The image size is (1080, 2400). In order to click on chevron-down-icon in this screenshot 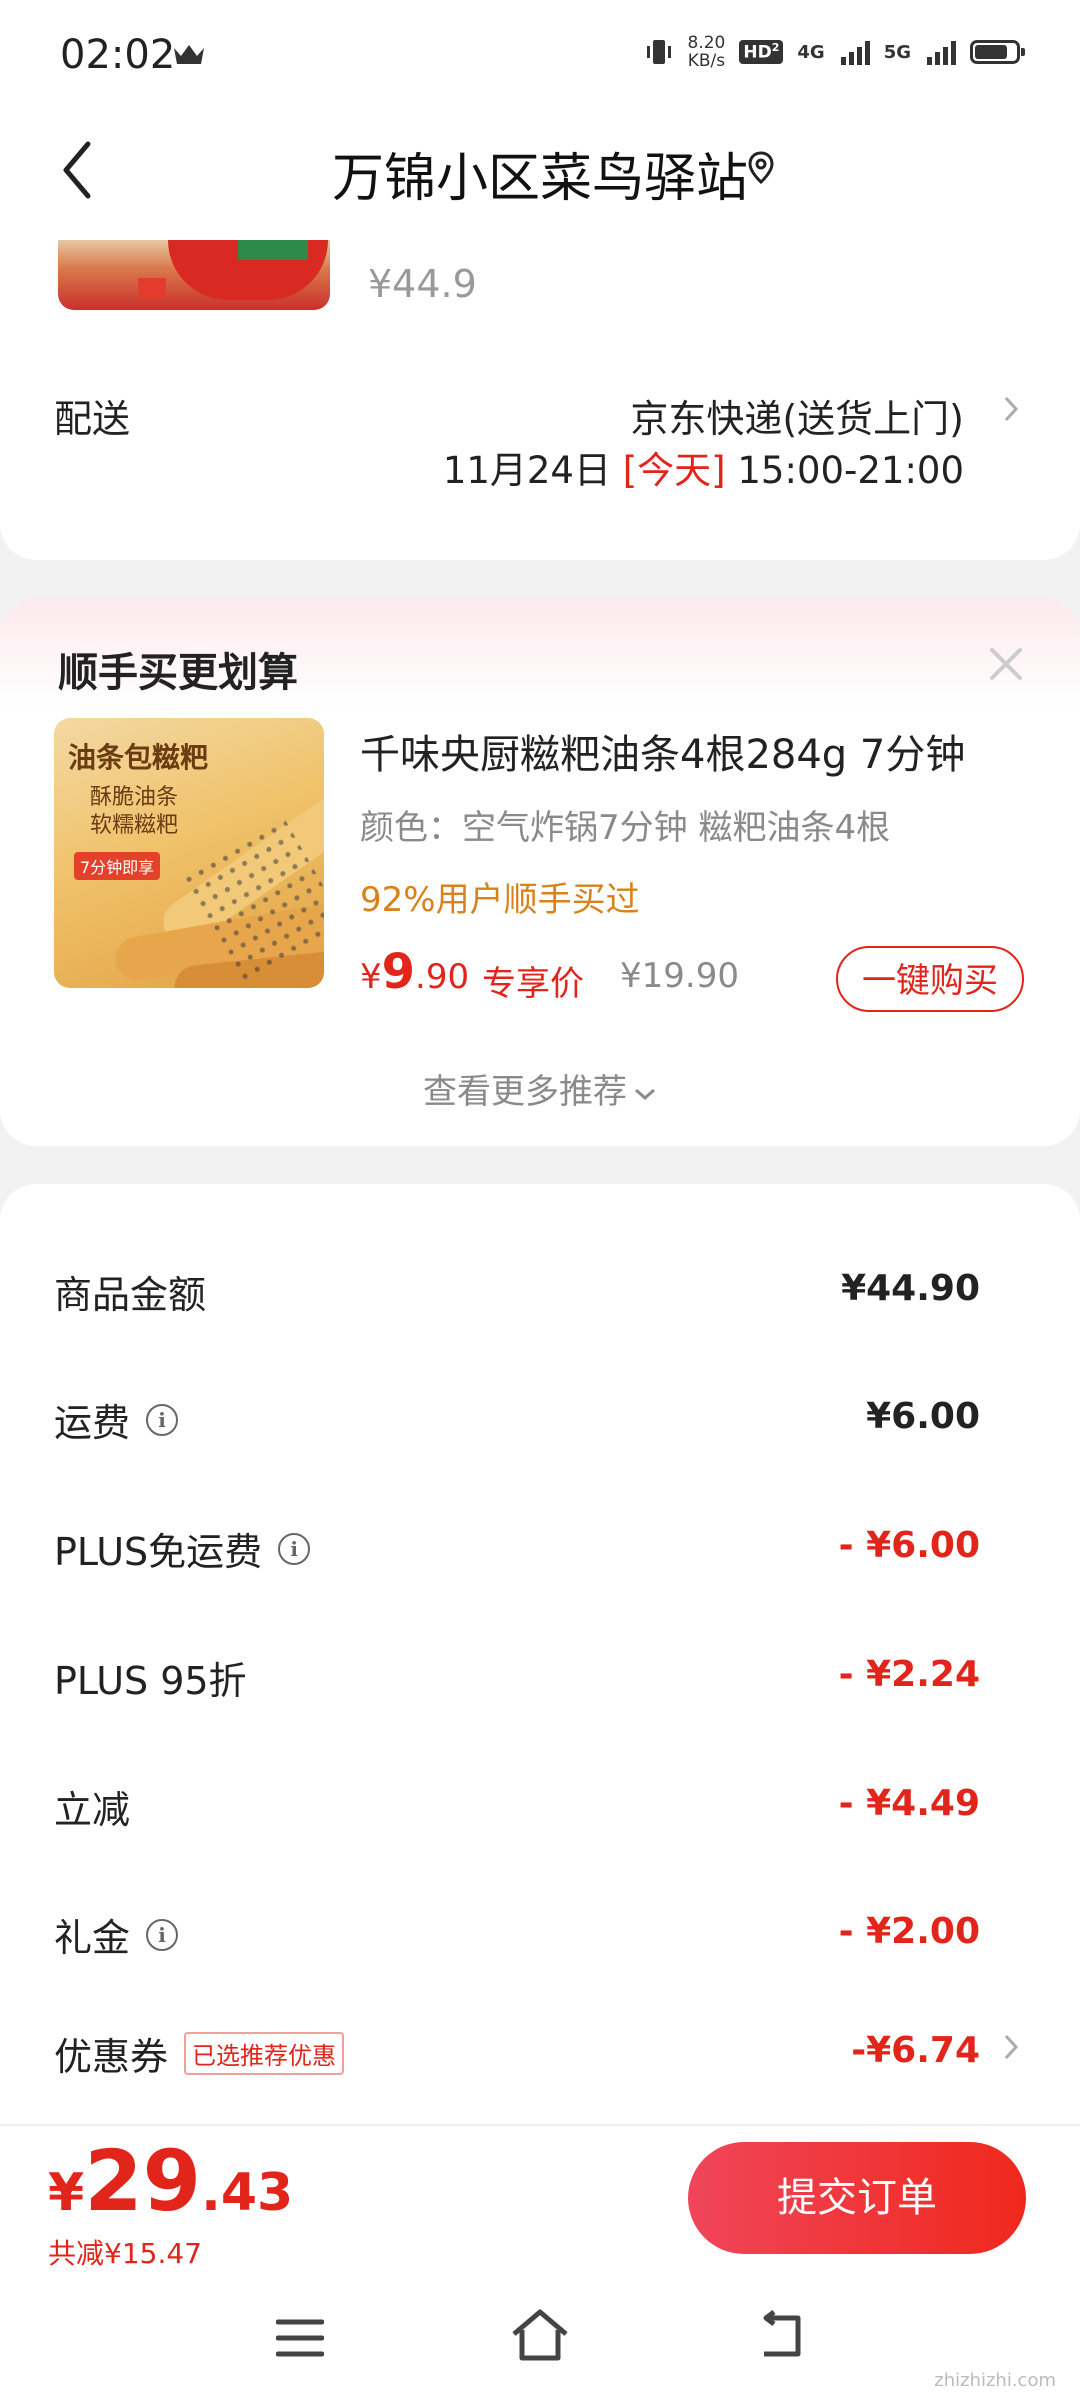, I will do `click(645, 1094)`.